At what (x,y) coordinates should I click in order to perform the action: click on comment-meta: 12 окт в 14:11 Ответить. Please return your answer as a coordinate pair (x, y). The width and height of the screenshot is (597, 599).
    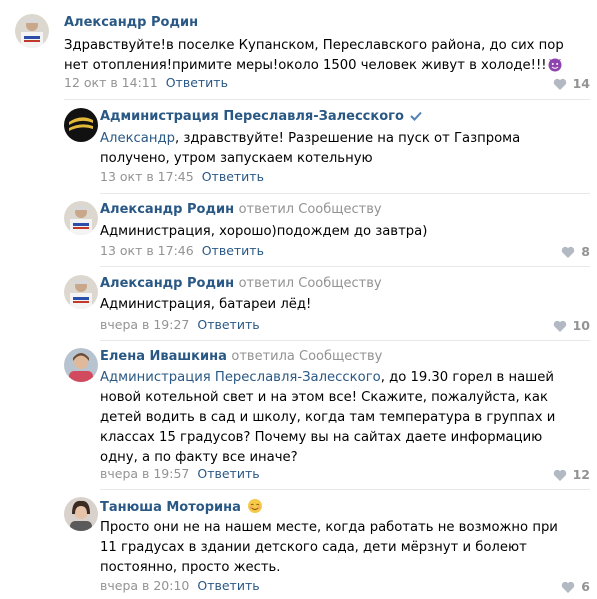
    Looking at the image, I should click on (146, 82).